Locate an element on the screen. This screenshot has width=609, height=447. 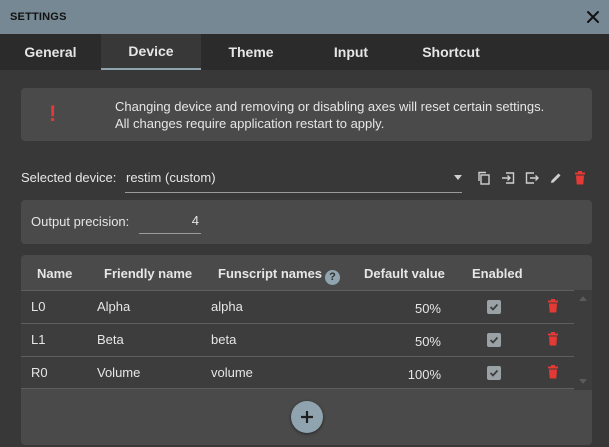
close-icon is located at coordinates (593, 17).